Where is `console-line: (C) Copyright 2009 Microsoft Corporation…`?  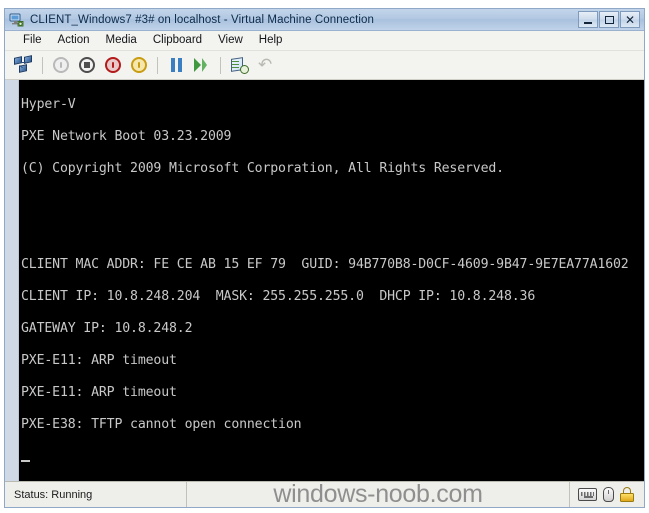
console-line: (C) Copyright 2009 Microsoft Corporation… is located at coordinates (262, 168).